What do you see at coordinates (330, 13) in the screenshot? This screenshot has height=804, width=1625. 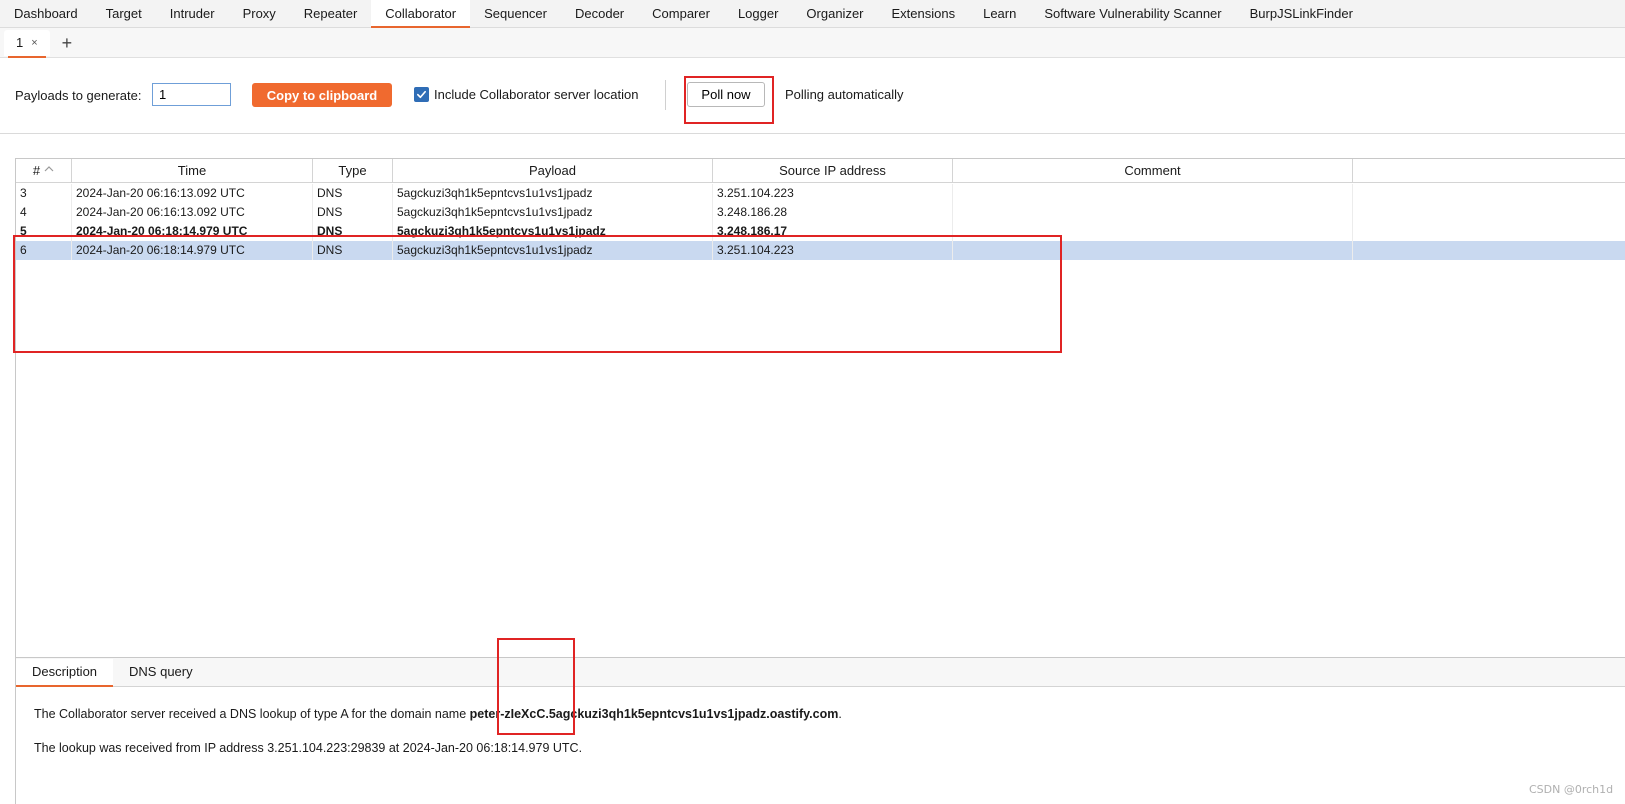 I see `tab-repeater: Repeater` at bounding box center [330, 13].